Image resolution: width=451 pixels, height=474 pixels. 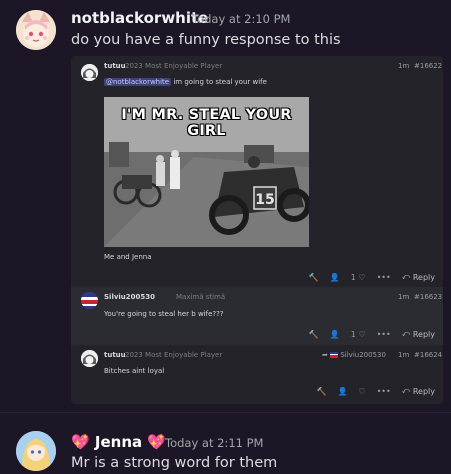 What do you see at coordinates (128, 257) in the screenshot?
I see `post-text: Me and Jenna` at bounding box center [128, 257].